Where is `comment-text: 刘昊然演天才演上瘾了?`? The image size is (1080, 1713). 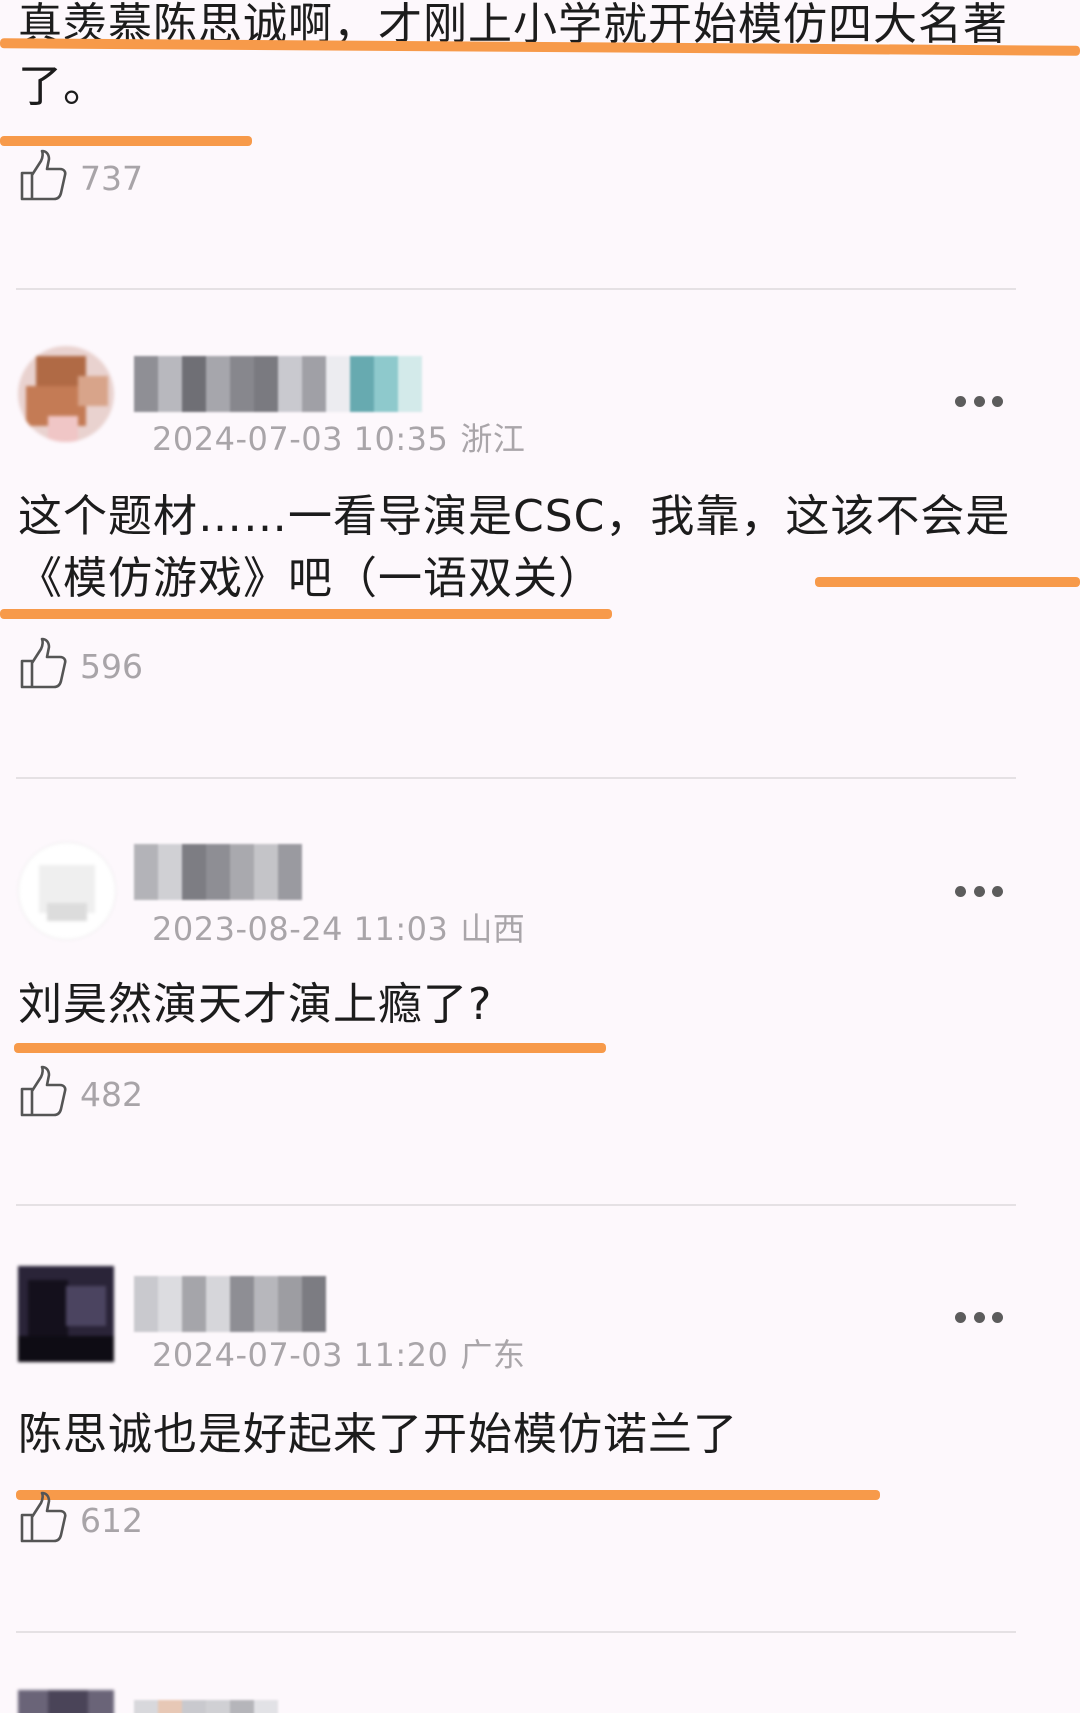
comment-text: 刘昊然演天才演上瘾了? is located at coordinates (255, 1004).